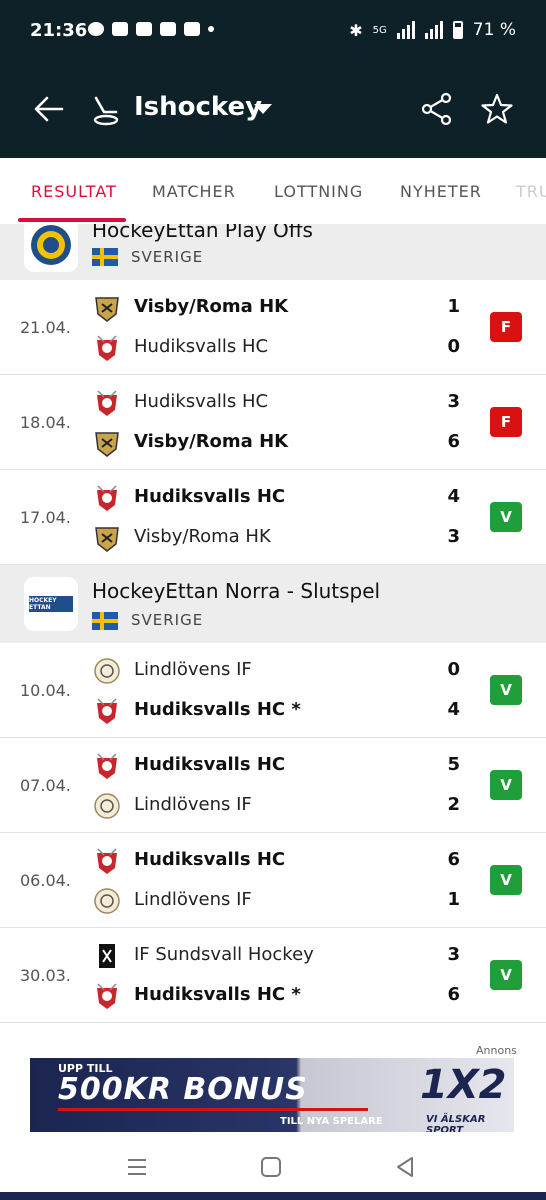  Describe the element at coordinates (379, 30) in the screenshot. I see `network-type: 5G` at that location.